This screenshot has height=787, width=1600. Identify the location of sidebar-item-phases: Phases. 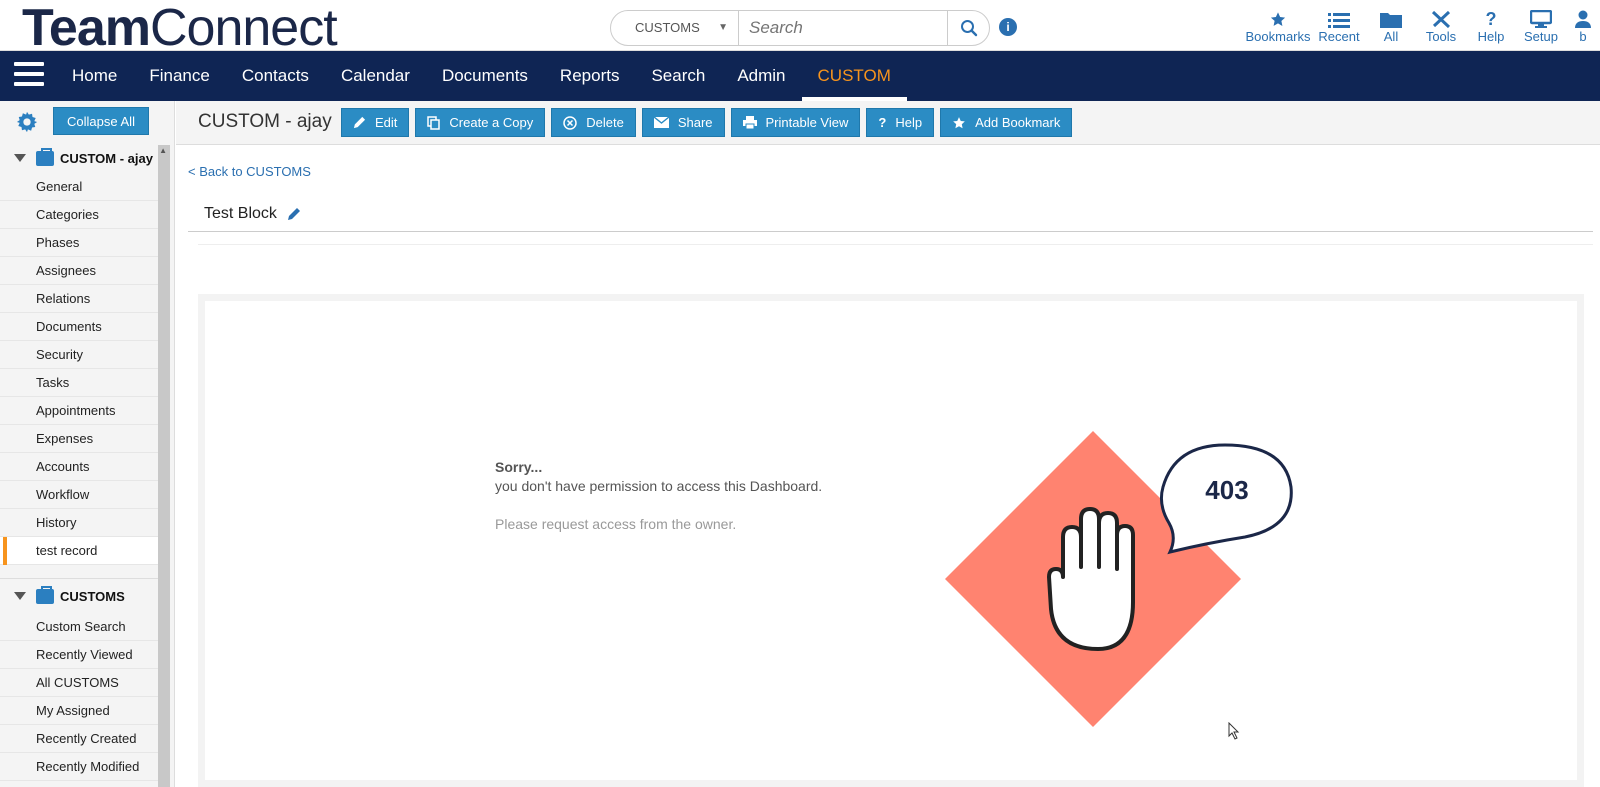
(79, 243).